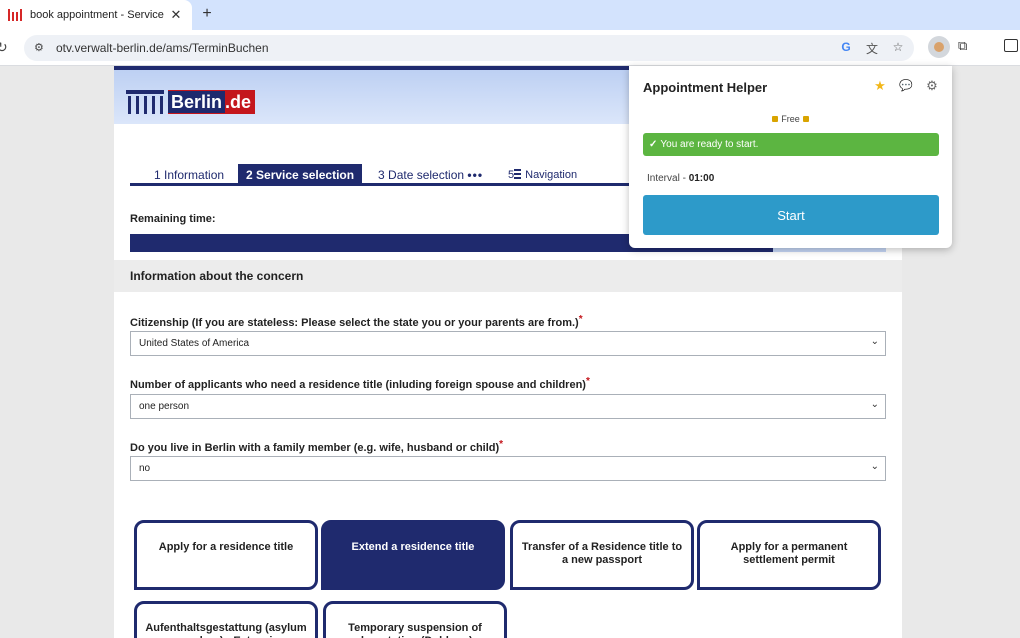 The image size is (1020, 638). Describe the element at coordinates (791, 144) in the screenshot. I see `ready-status-banner: ✓ You are ready to start.` at that location.